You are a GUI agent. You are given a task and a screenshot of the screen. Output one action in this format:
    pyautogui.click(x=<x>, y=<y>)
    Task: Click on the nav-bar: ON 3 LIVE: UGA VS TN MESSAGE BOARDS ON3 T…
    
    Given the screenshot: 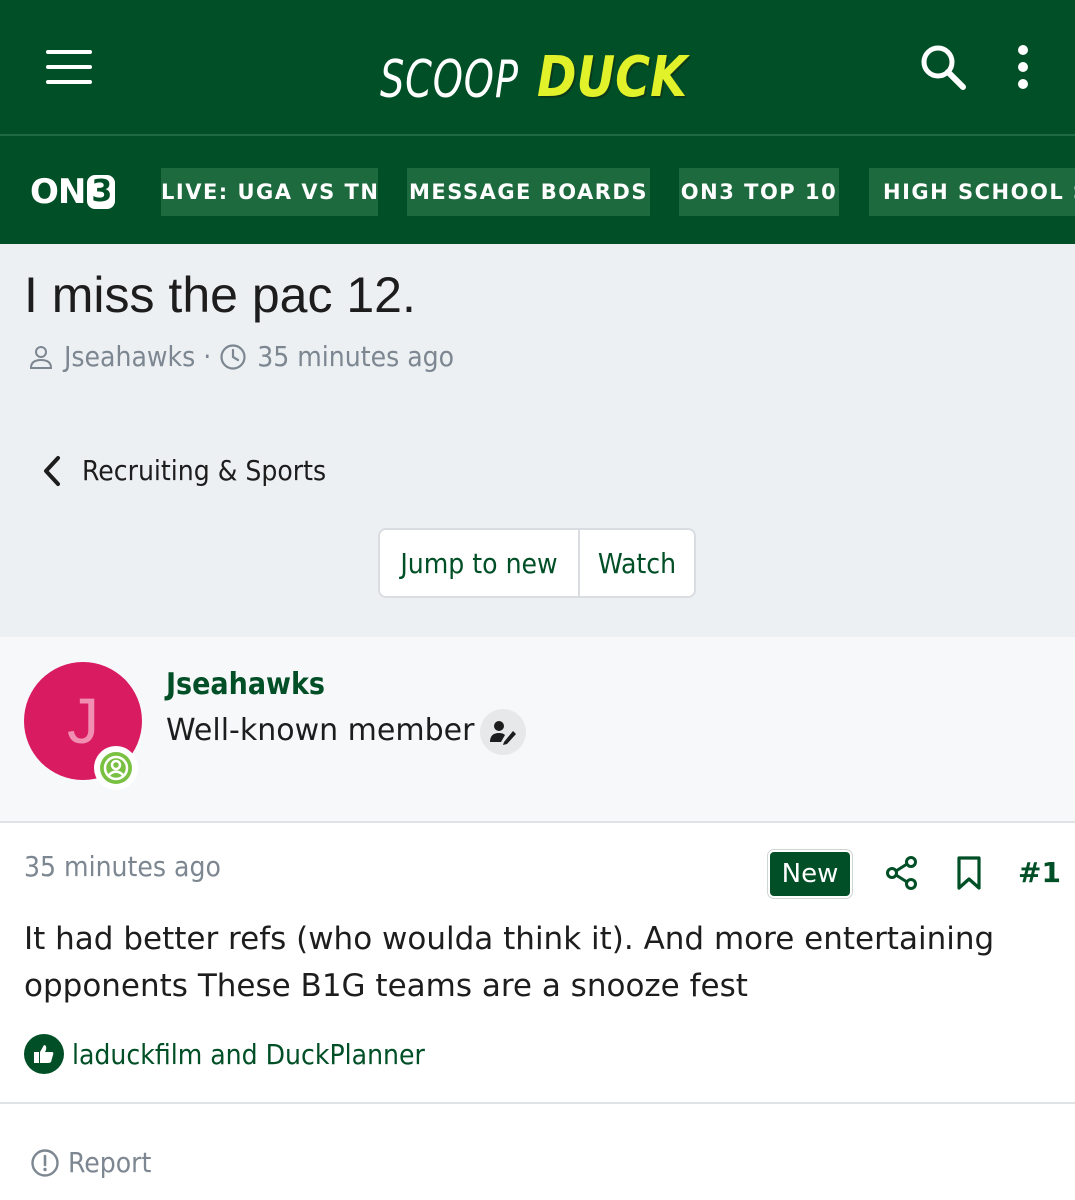 What is the action you would take?
    pyautogui.click(x=537, y=189)
    